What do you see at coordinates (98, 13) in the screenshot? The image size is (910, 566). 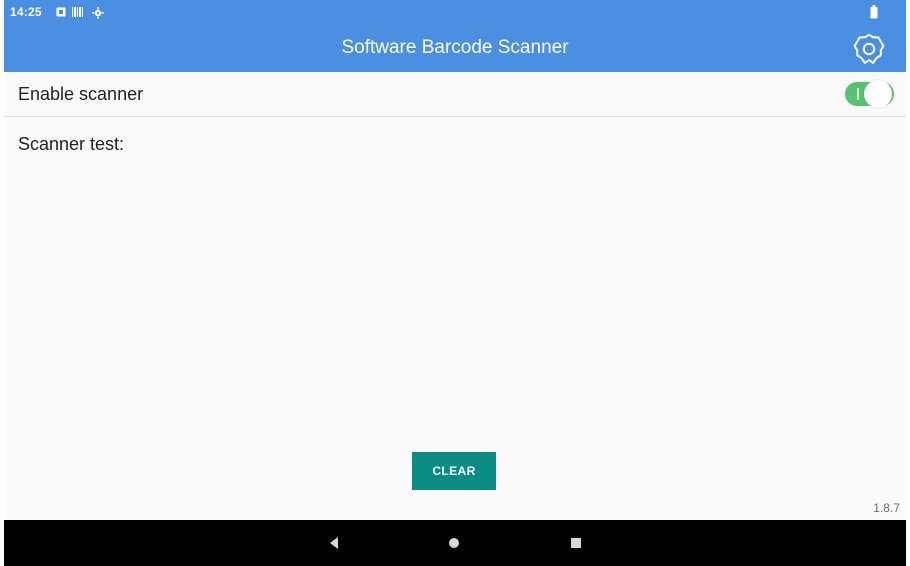 I see `settings-gear-icon` at bounding box center [98, 13].